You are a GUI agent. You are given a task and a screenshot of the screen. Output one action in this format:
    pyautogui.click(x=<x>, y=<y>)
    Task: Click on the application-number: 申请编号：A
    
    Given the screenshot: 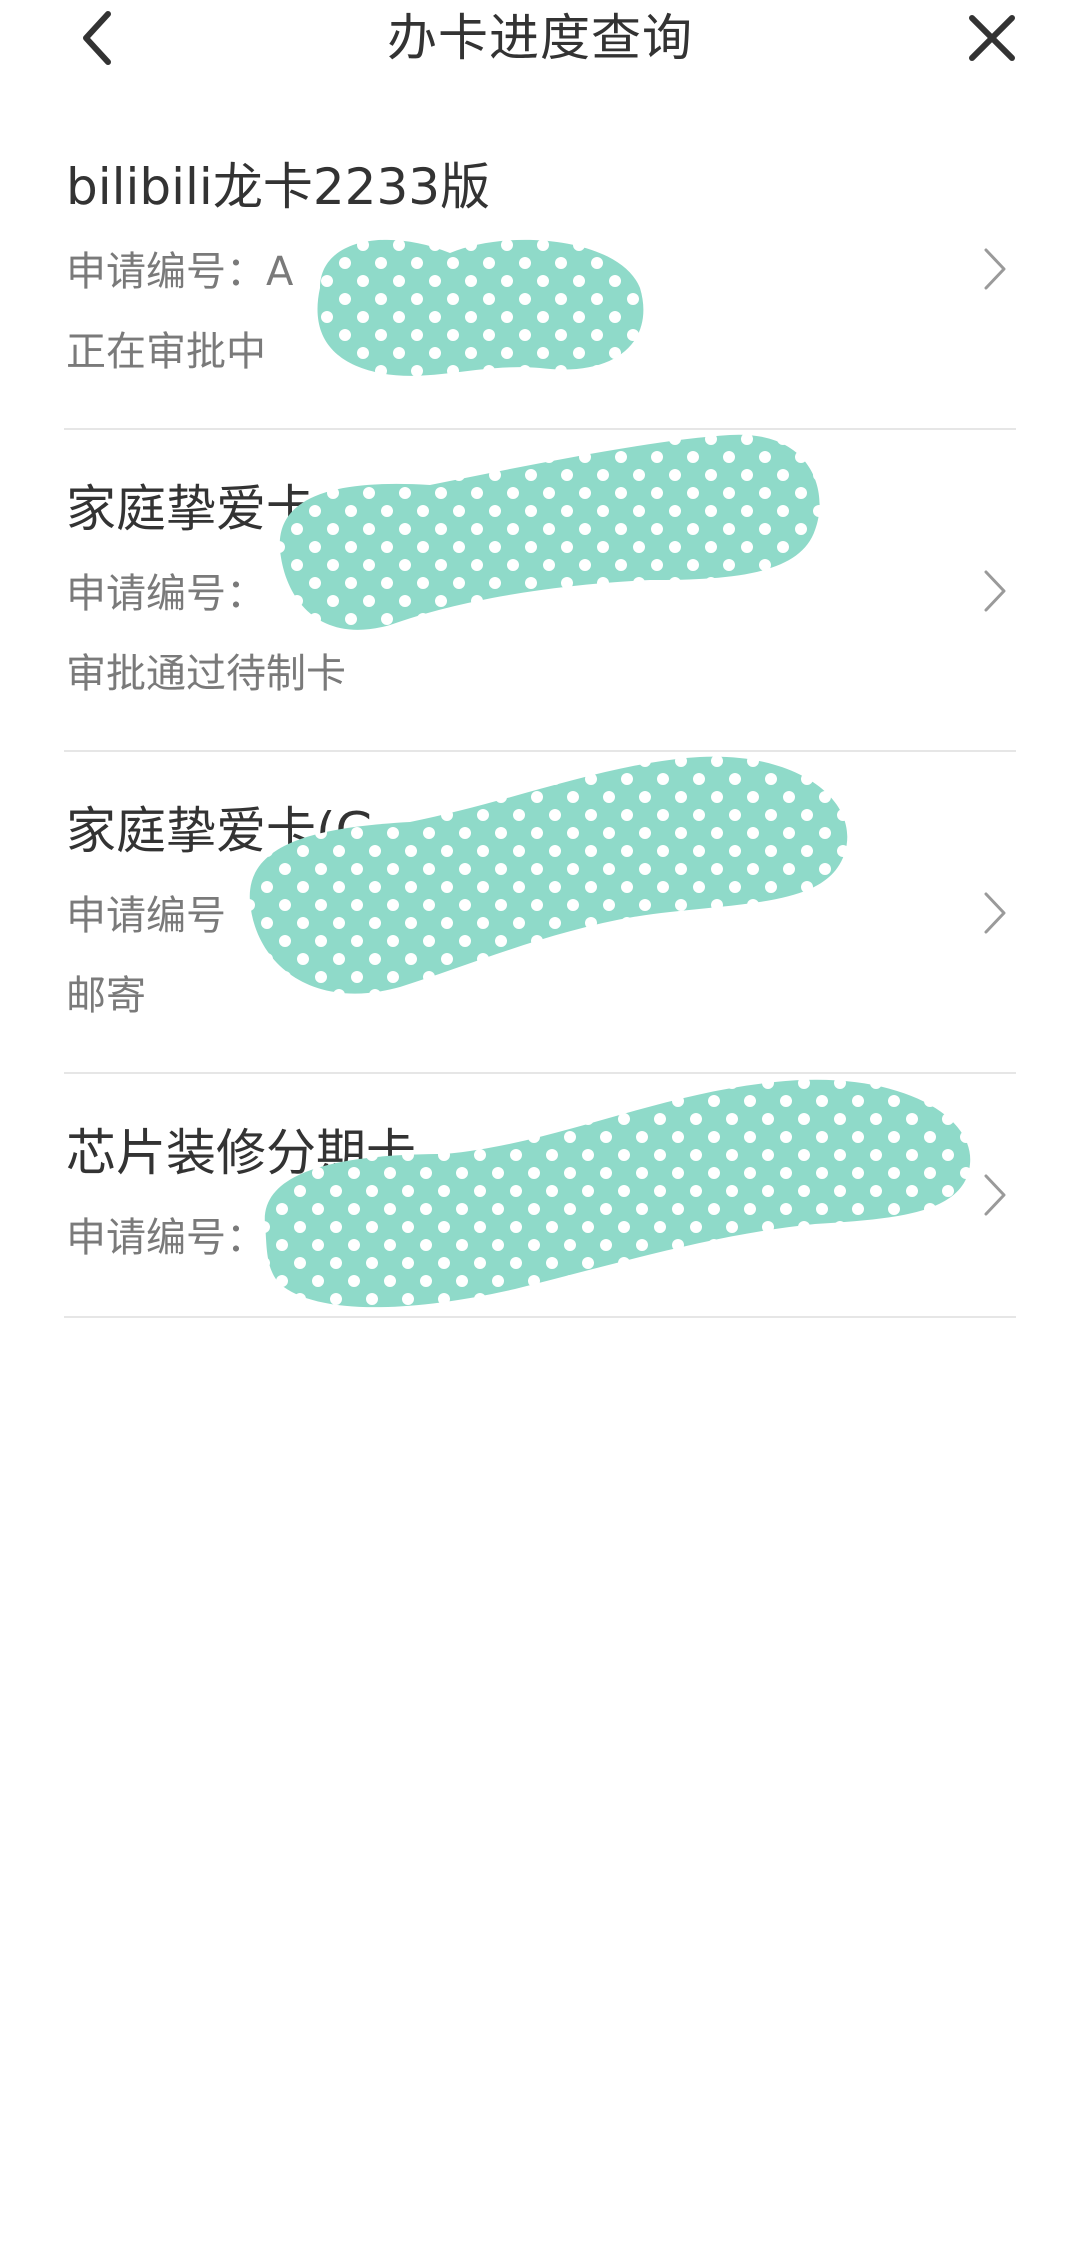 What is the action you would take?
    pyautogui.click(x=180, y=272)
    